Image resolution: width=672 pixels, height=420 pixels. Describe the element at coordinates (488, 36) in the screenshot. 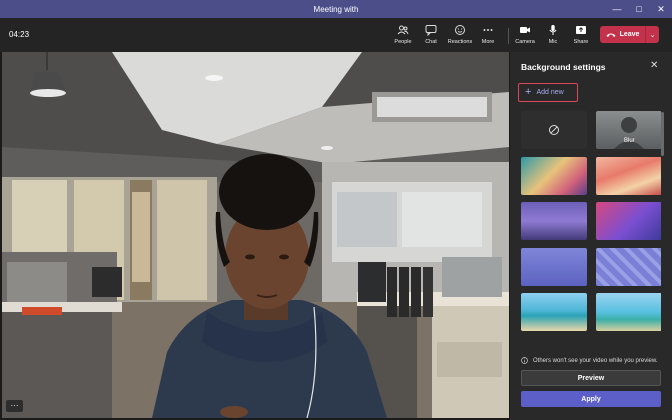

I see `more-button: More` at that location.